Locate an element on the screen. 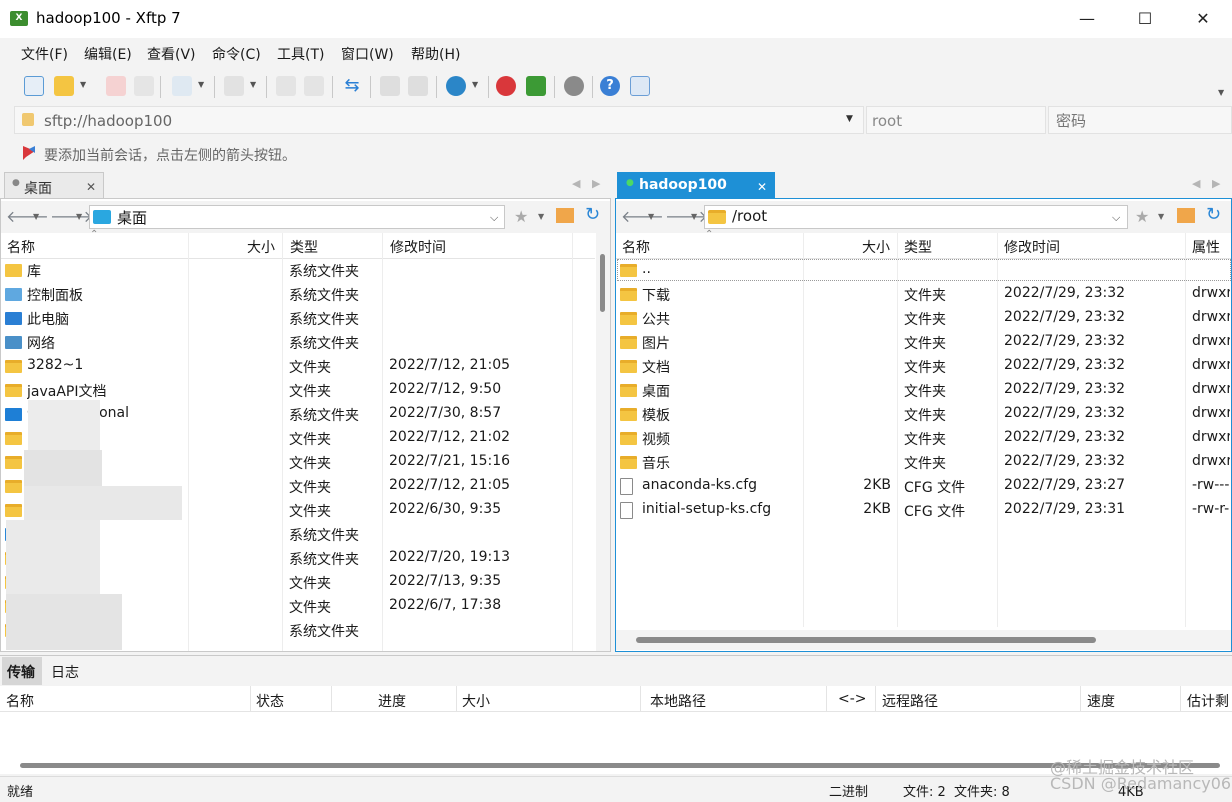  col-remote-path: 远程路径 is located at coordinates (910, 701).